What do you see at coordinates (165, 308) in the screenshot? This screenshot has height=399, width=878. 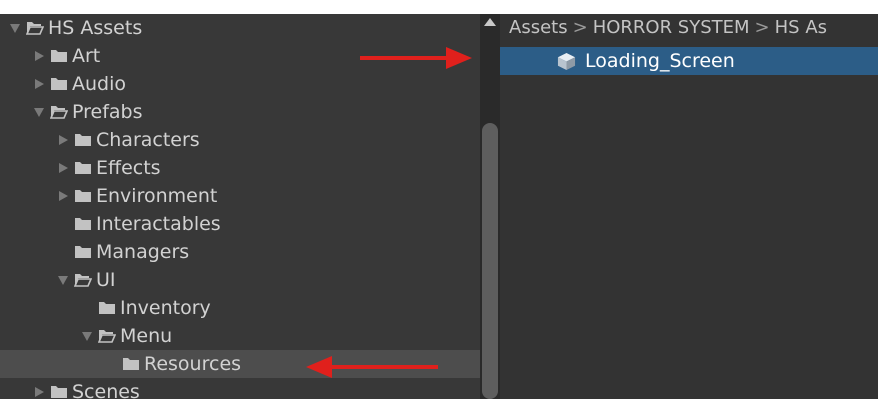 I see `tree-item-label: Inventory` at bounding box center [165, 308].